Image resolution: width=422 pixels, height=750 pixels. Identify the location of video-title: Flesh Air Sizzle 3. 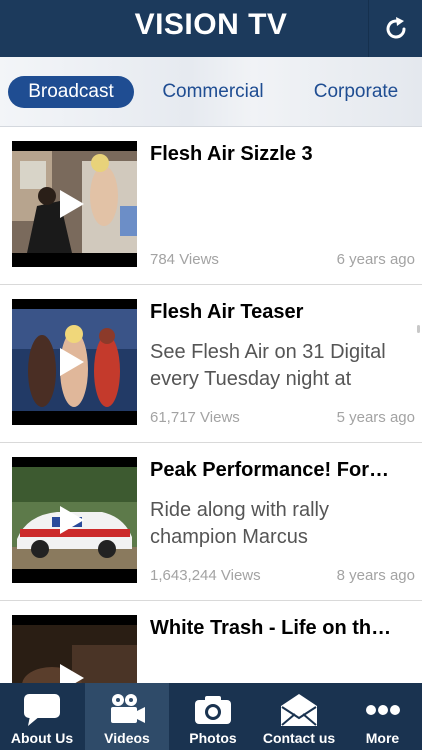
(231, 154).